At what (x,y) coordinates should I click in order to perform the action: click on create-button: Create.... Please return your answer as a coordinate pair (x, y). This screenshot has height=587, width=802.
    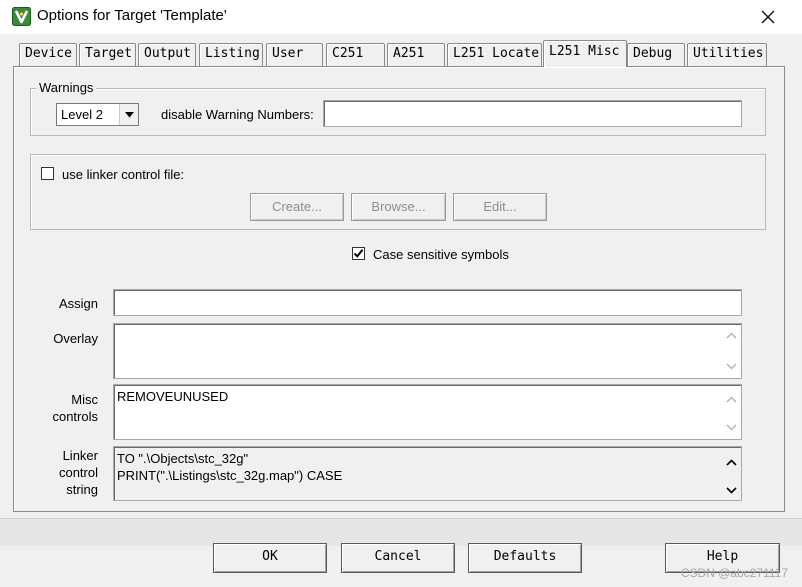
    Looking at the image, I should click on (297, 207).